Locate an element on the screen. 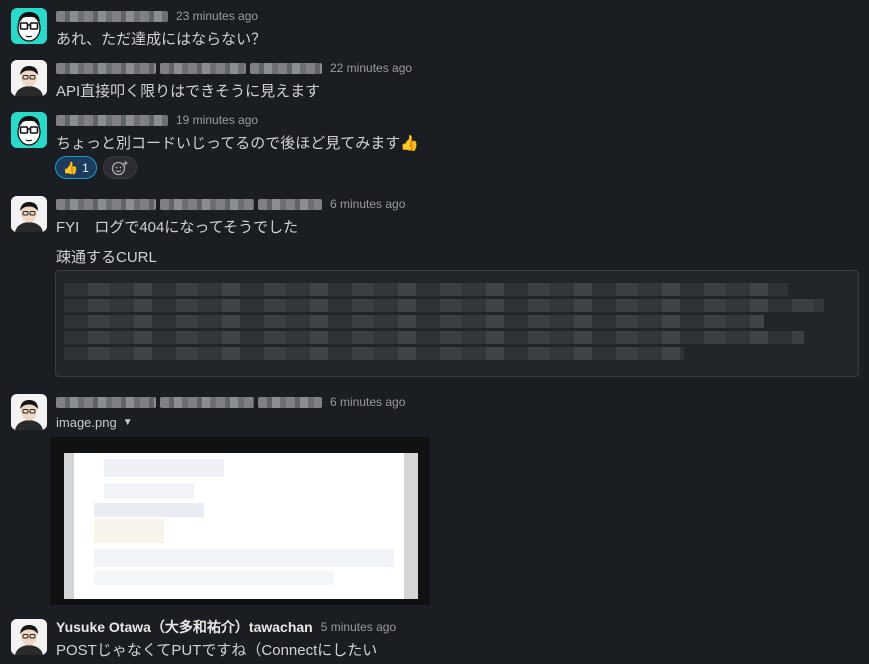 This screenshot has height=664, width=869. timestamp: 19 minutes ago is located at coordinates (217, 120).